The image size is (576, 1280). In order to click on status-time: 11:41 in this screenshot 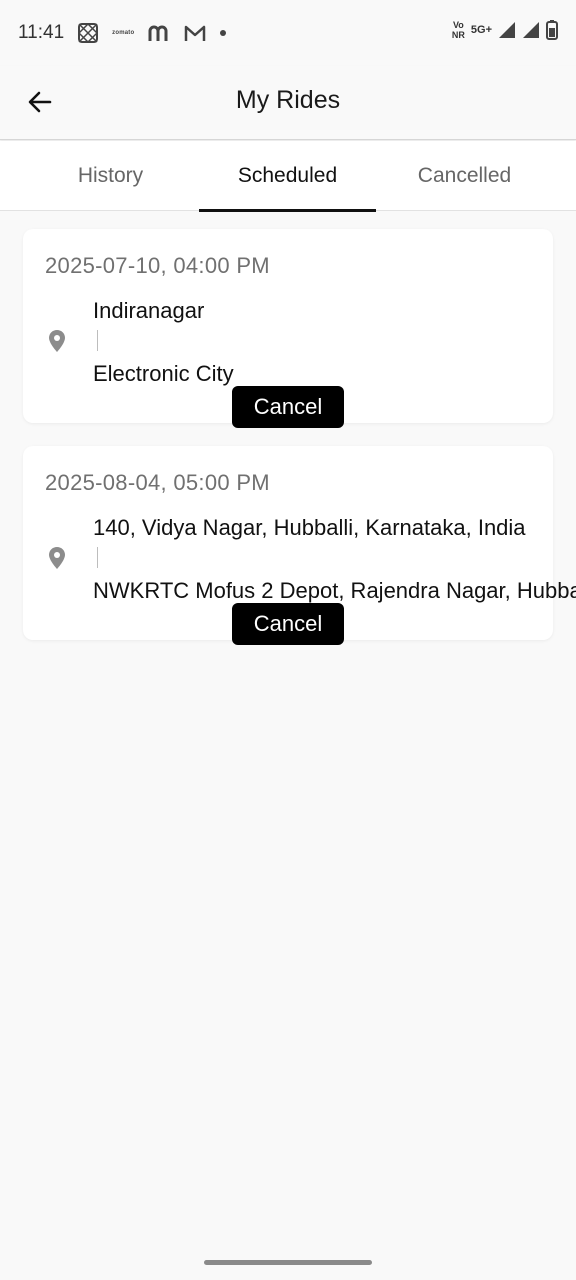, I will do `click(41, 32)`.